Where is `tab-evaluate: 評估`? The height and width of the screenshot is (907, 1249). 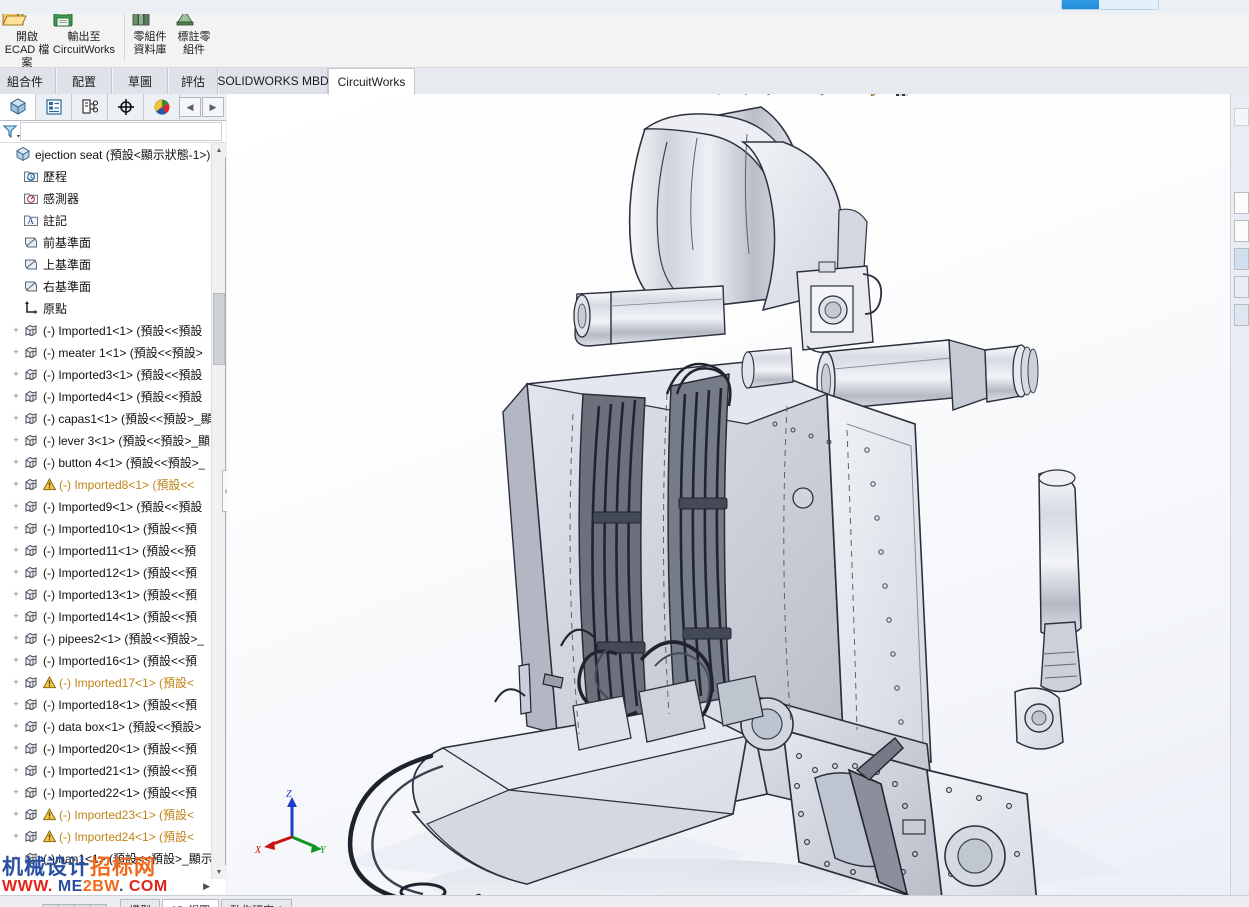
tab-evaluate: 評估 is located at coordinates (193, 81).